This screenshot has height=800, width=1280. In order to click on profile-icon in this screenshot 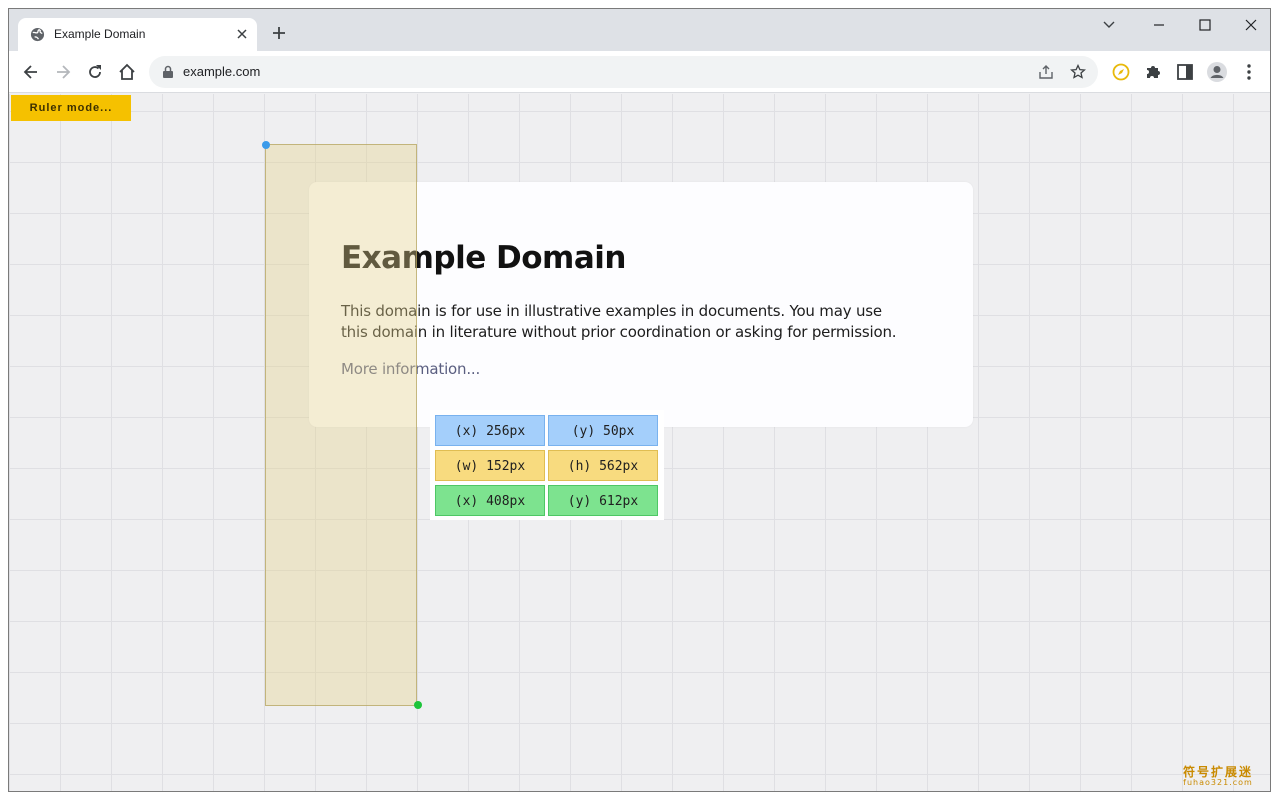, I will do `click(1217, 72)`.